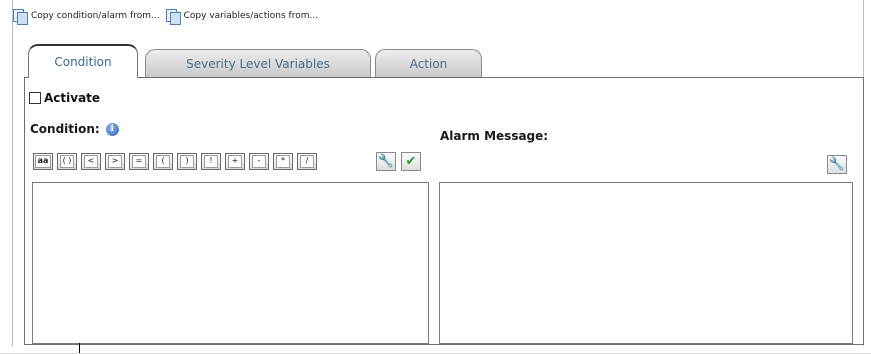 This screenshot has height=354, width=871. Describe the element at coordinates (35, 98) in the screenshot. I see `activate-checkbox` at that location.